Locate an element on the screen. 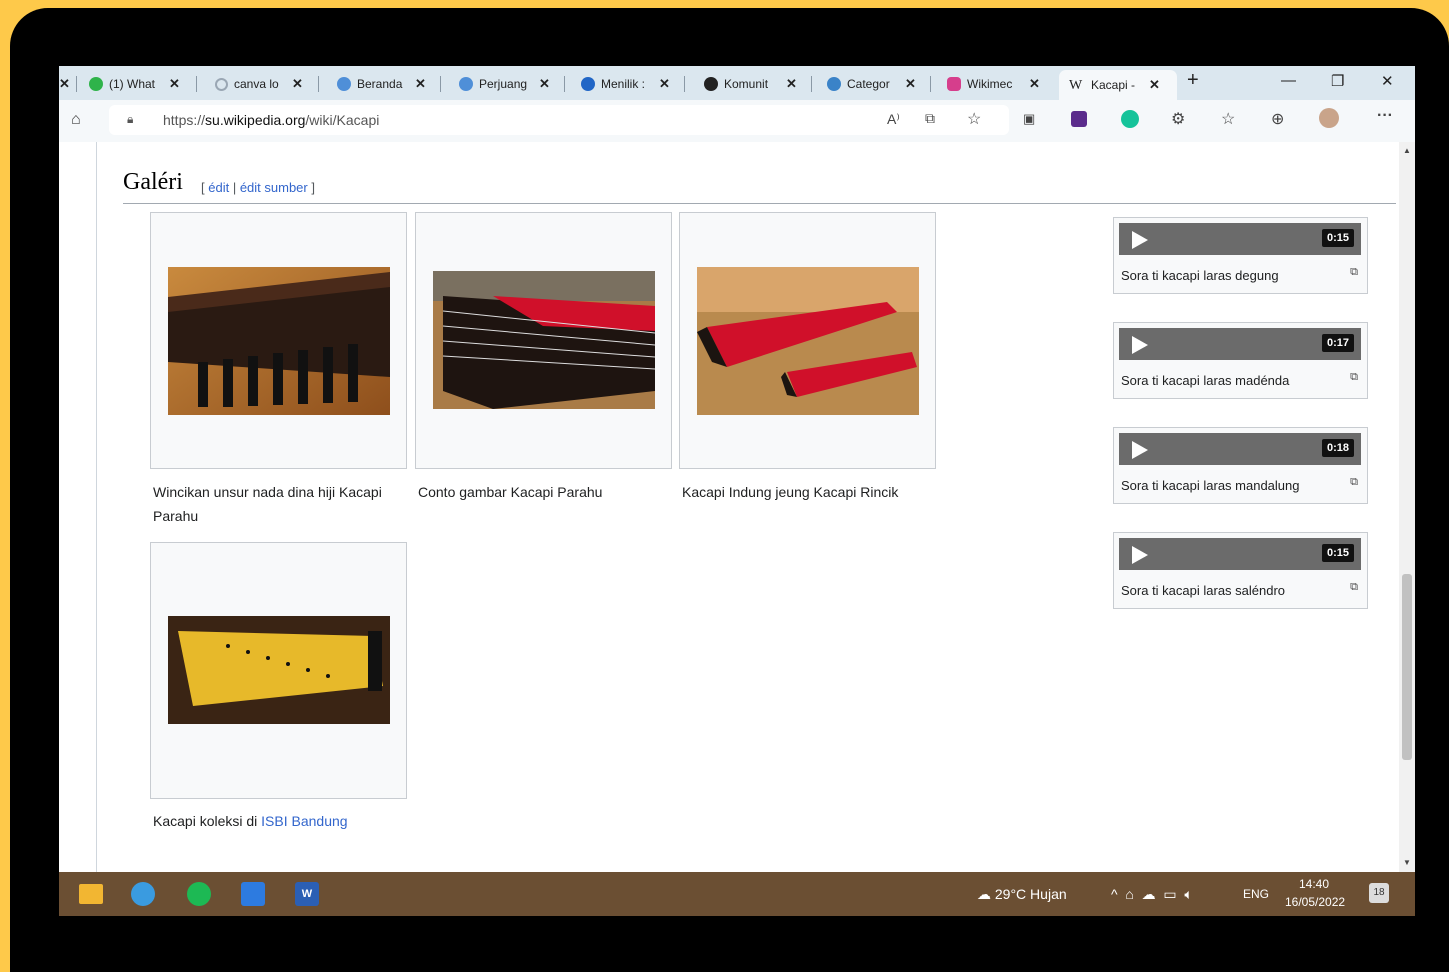 The height and width of the screenshot is (972, 1449). tray-icons: ^ ⌂ ☁ ▭ 🔈︎ is located at coordinates (1152, 894).